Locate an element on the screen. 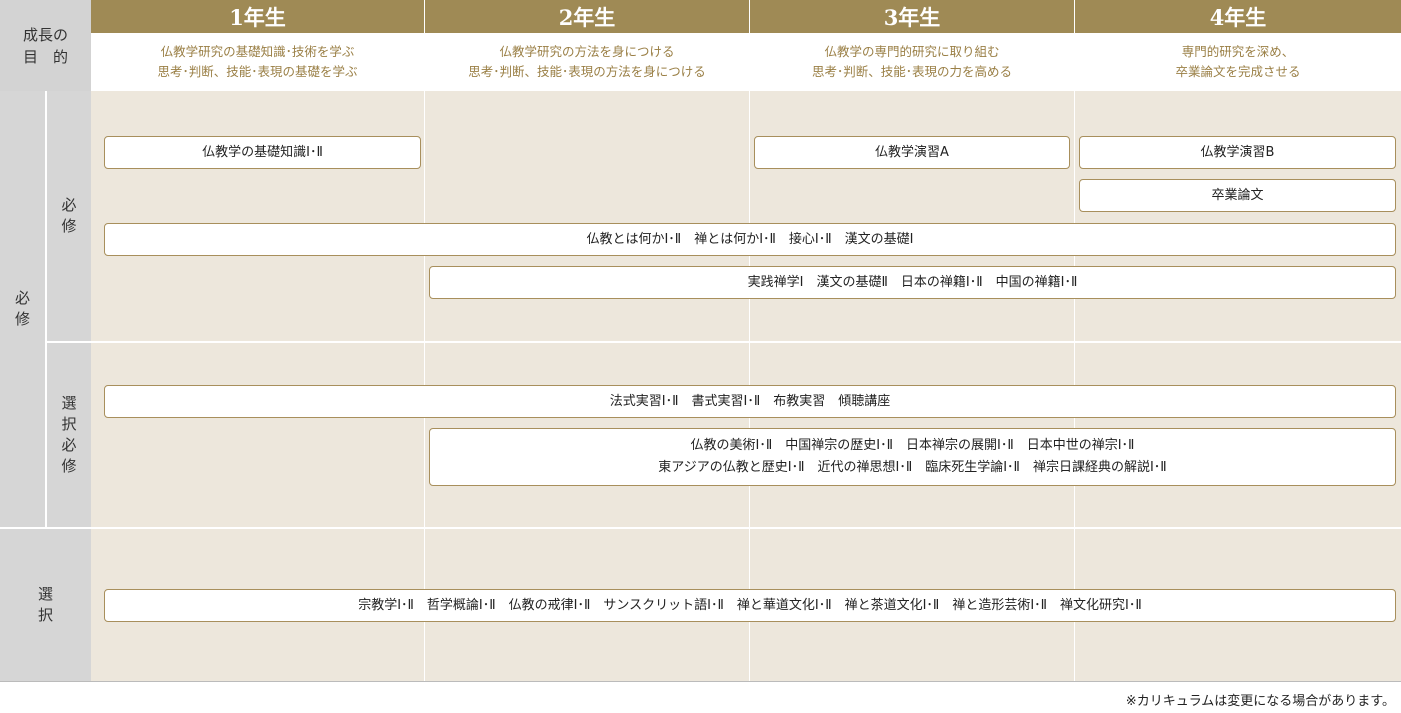 The height and width of the screenshot is (713, 1401). course-graduation-thesis: 卒業論文 is located at coordinates (1237, 195).